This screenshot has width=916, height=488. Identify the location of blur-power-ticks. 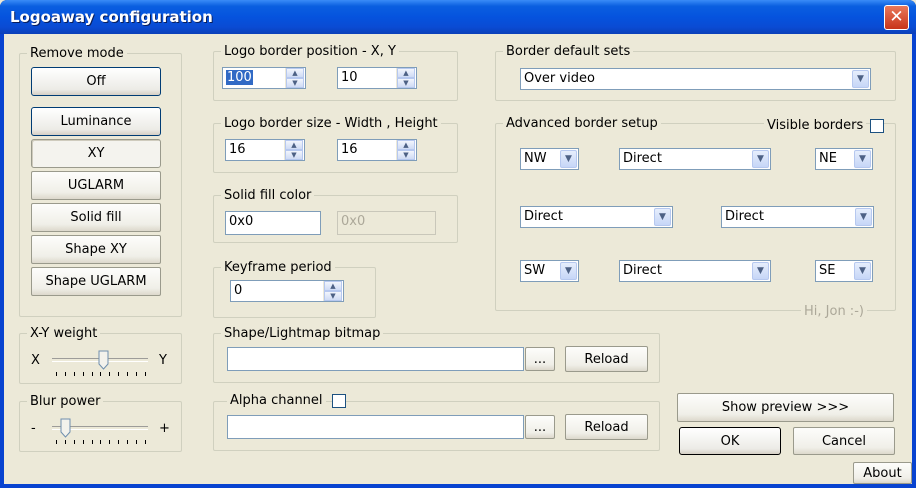
(101, 442).